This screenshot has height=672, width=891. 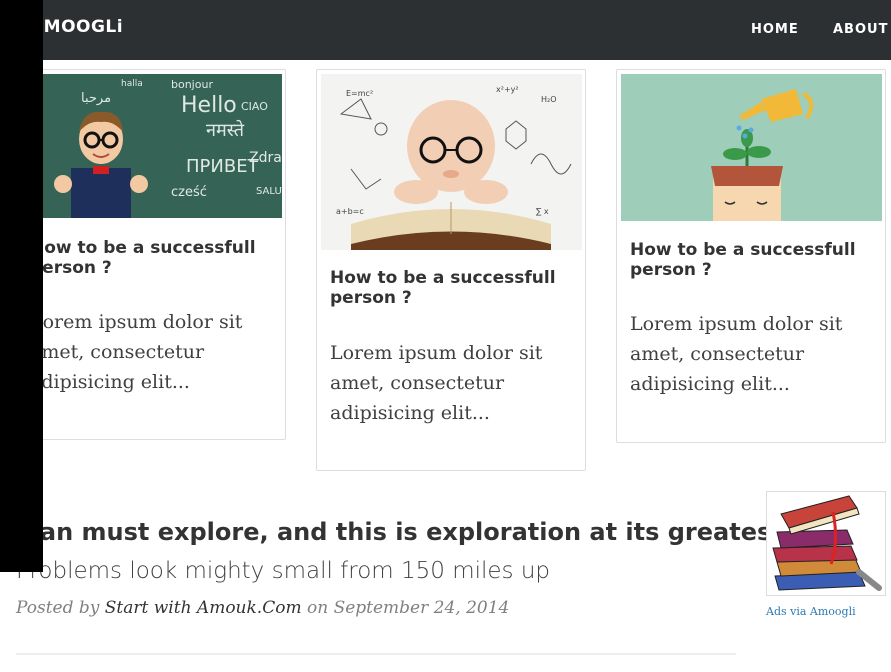 I want to click on card-1-title: How to be a successfull person ?, so click(x=150, y=258).